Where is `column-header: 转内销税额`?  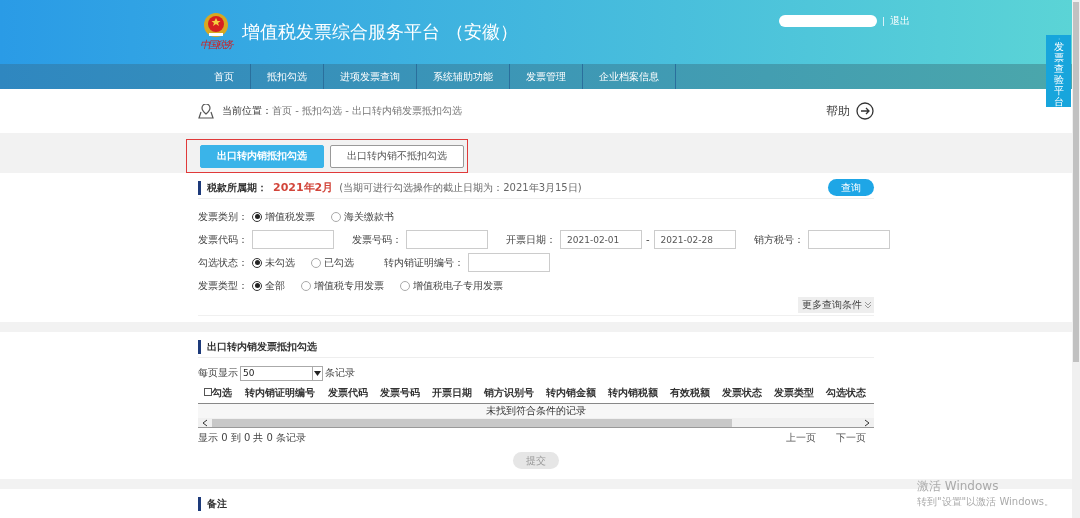
column-header: 转内销税额 is located at coordinates (633, 392).